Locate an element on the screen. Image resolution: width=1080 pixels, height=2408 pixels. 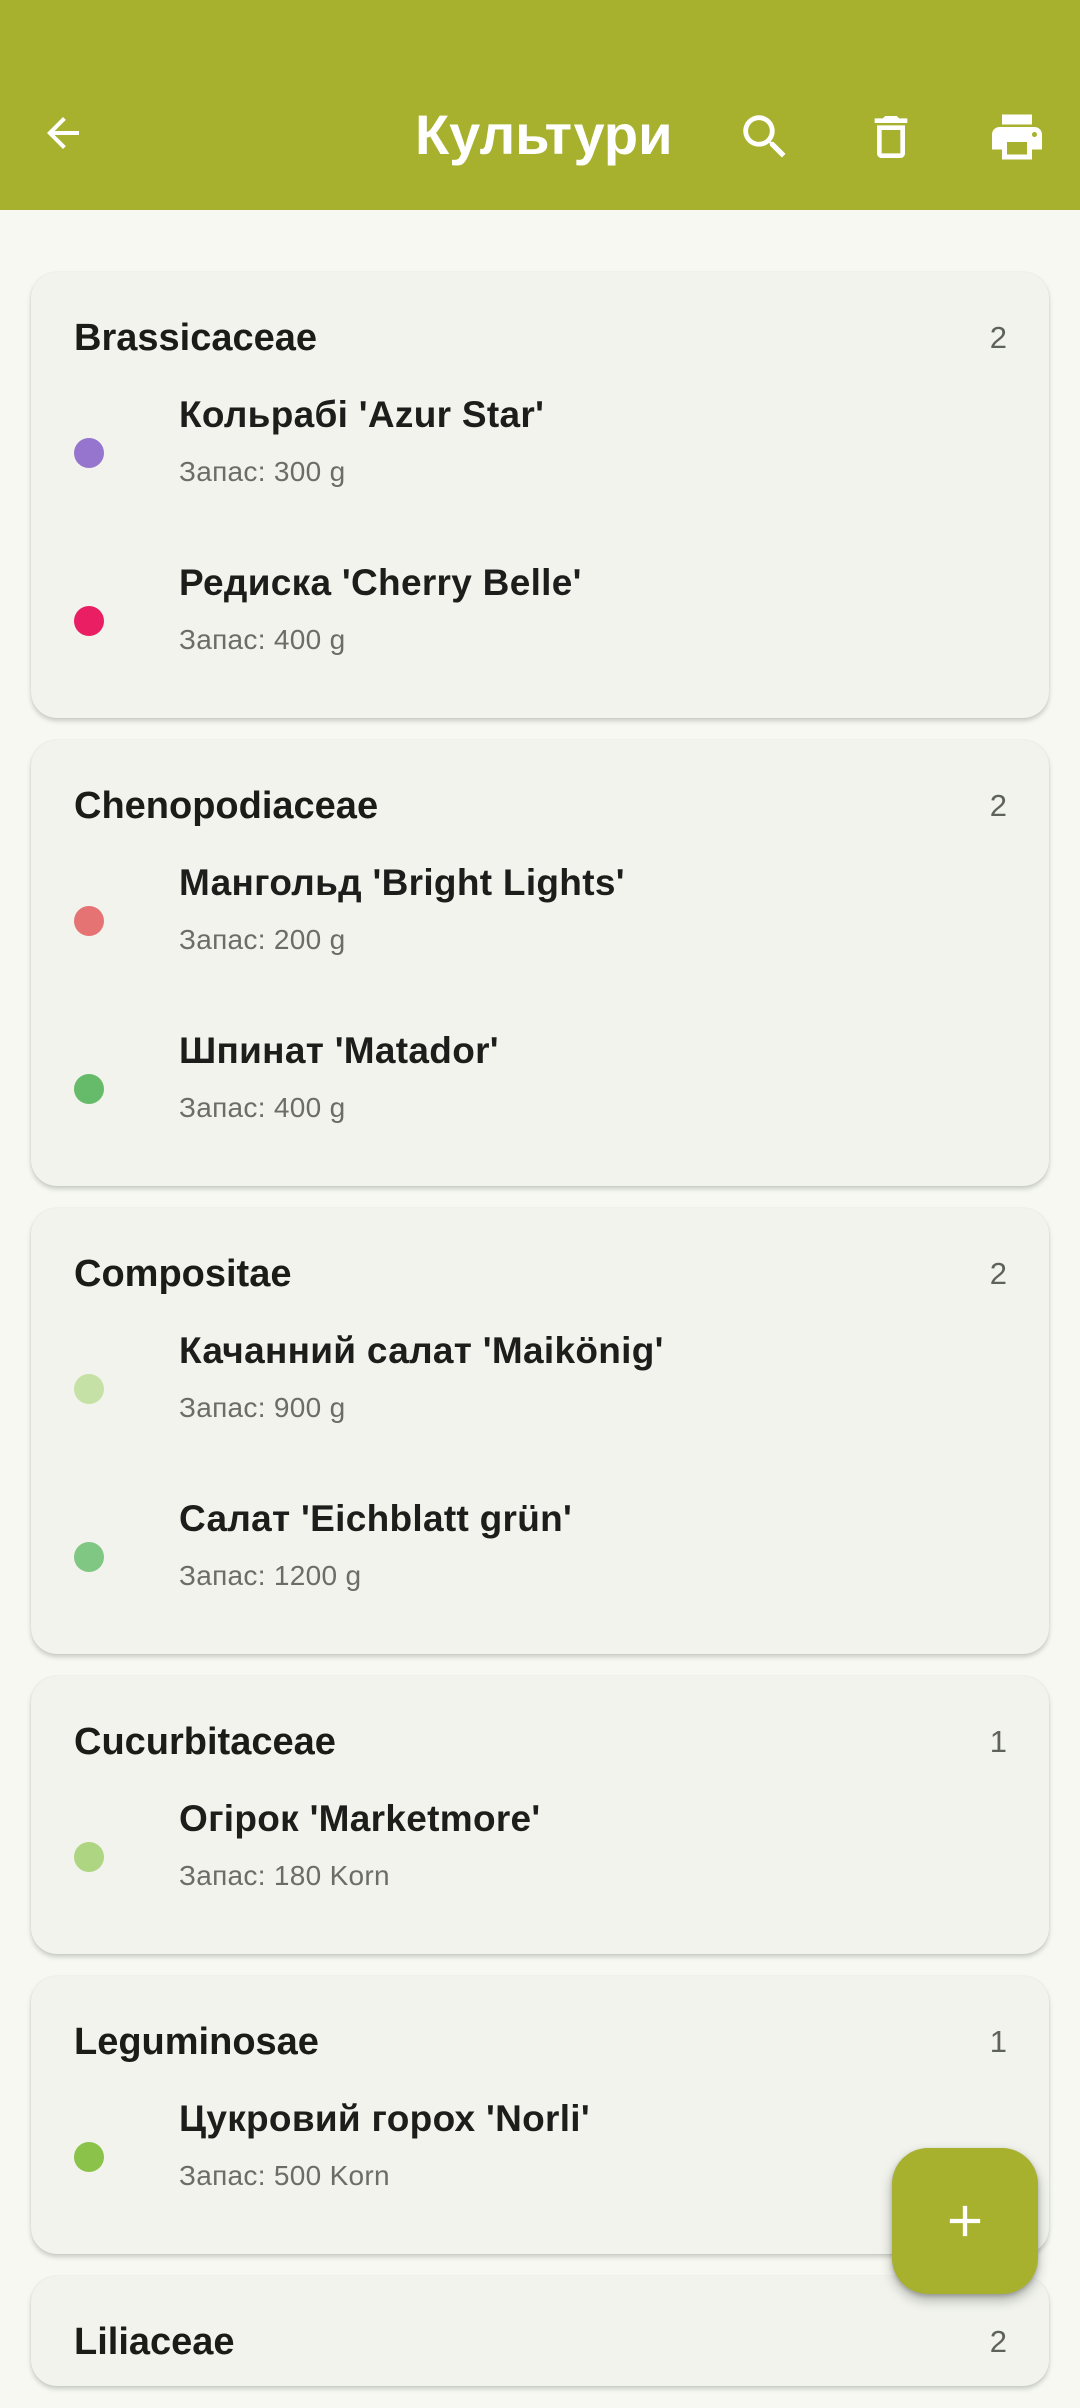
family-header: Brassicaceae 2 is located at coordinates (540, 338).